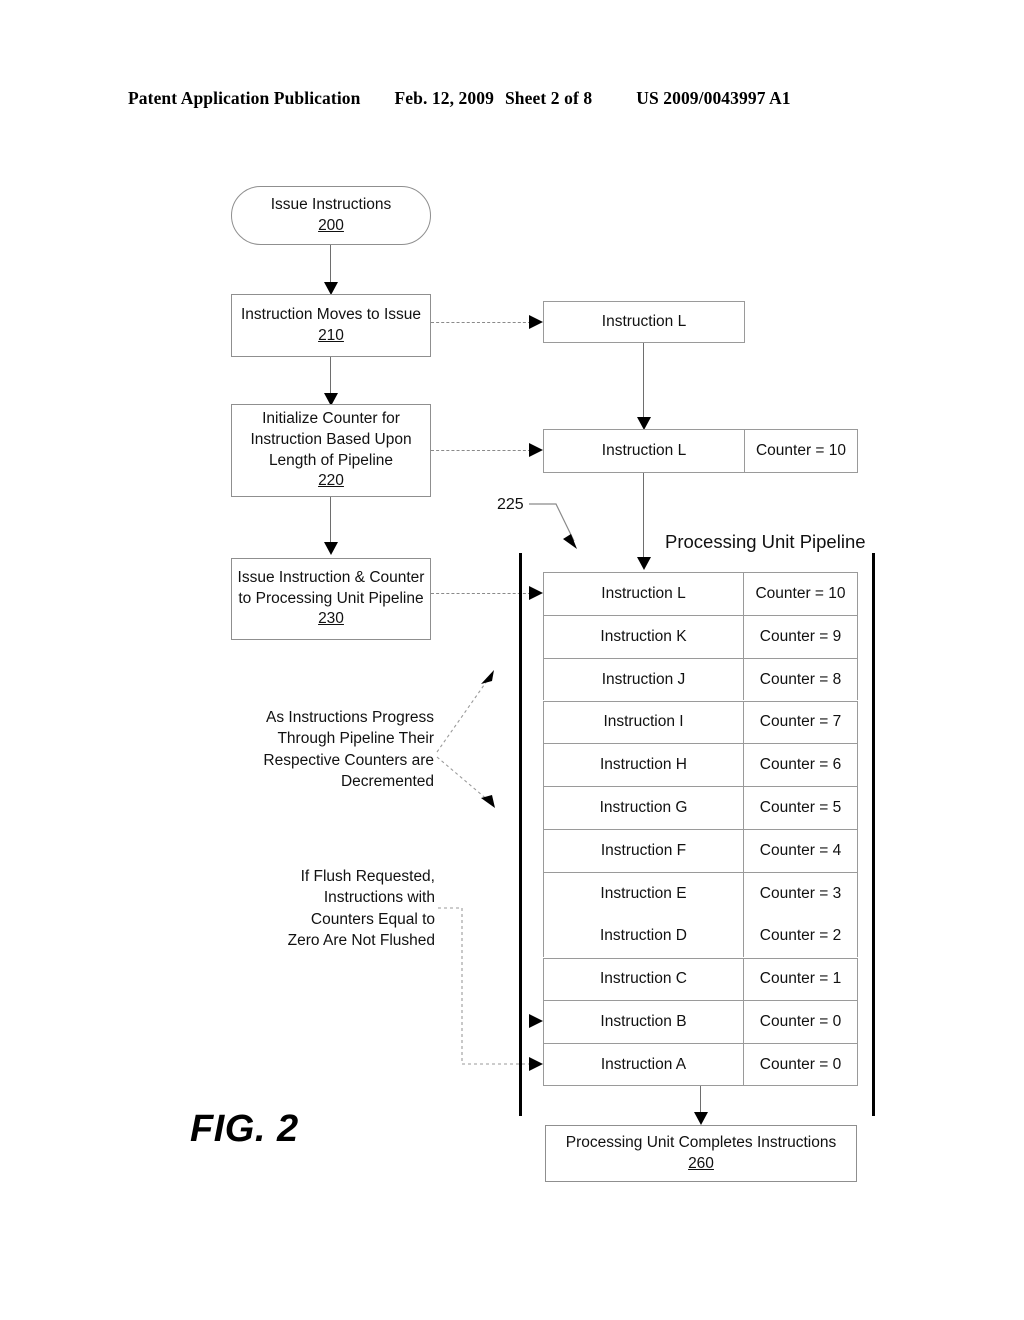  Describe the element at coordinates (643, 893) in the screenshot. I see `pipeline-cell-instruction: Instruction E` at that location.